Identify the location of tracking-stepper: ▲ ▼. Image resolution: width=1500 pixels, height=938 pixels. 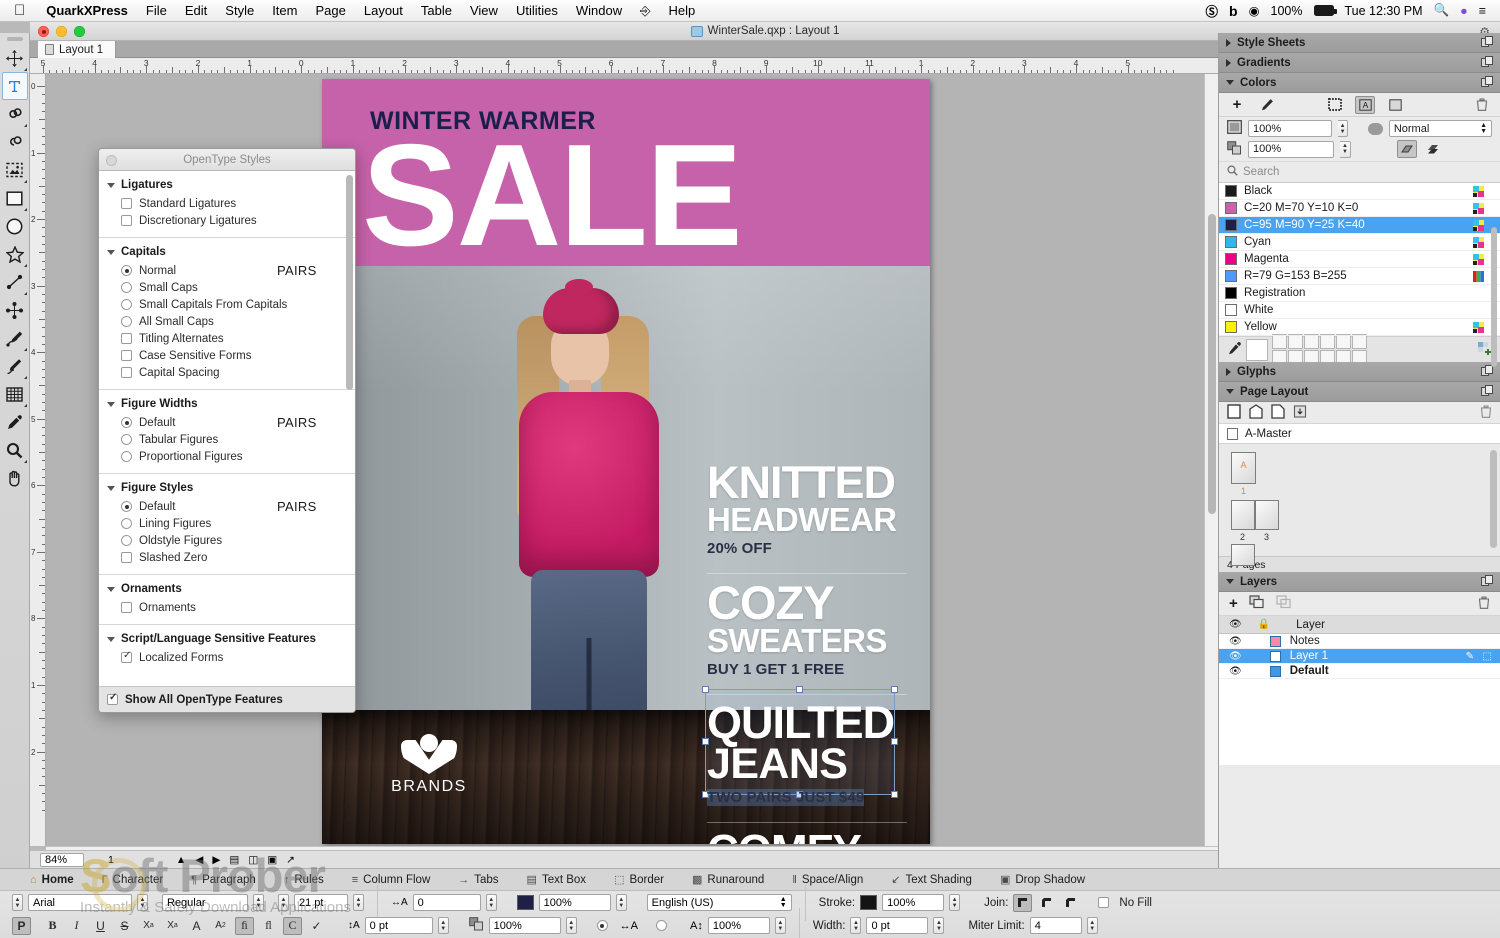
(491, 902).